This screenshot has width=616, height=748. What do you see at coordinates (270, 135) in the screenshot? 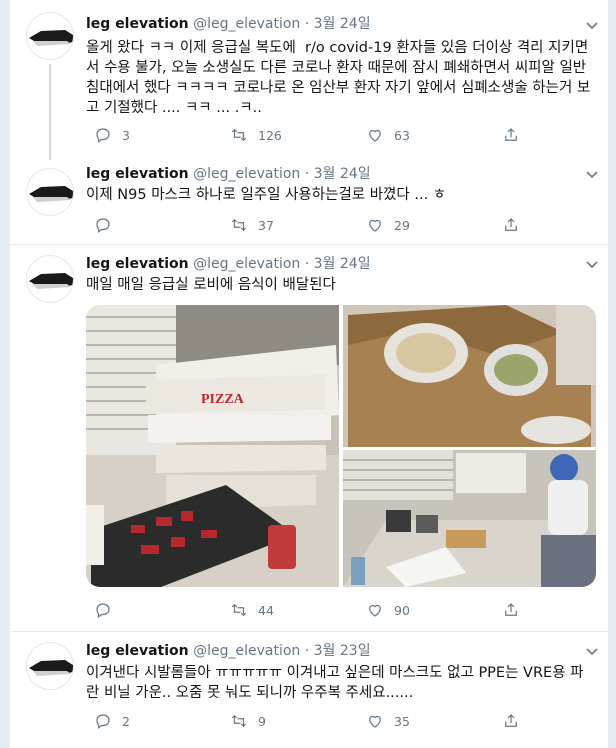
I see `retweet-count: 126` at bounding box center [270, 135].